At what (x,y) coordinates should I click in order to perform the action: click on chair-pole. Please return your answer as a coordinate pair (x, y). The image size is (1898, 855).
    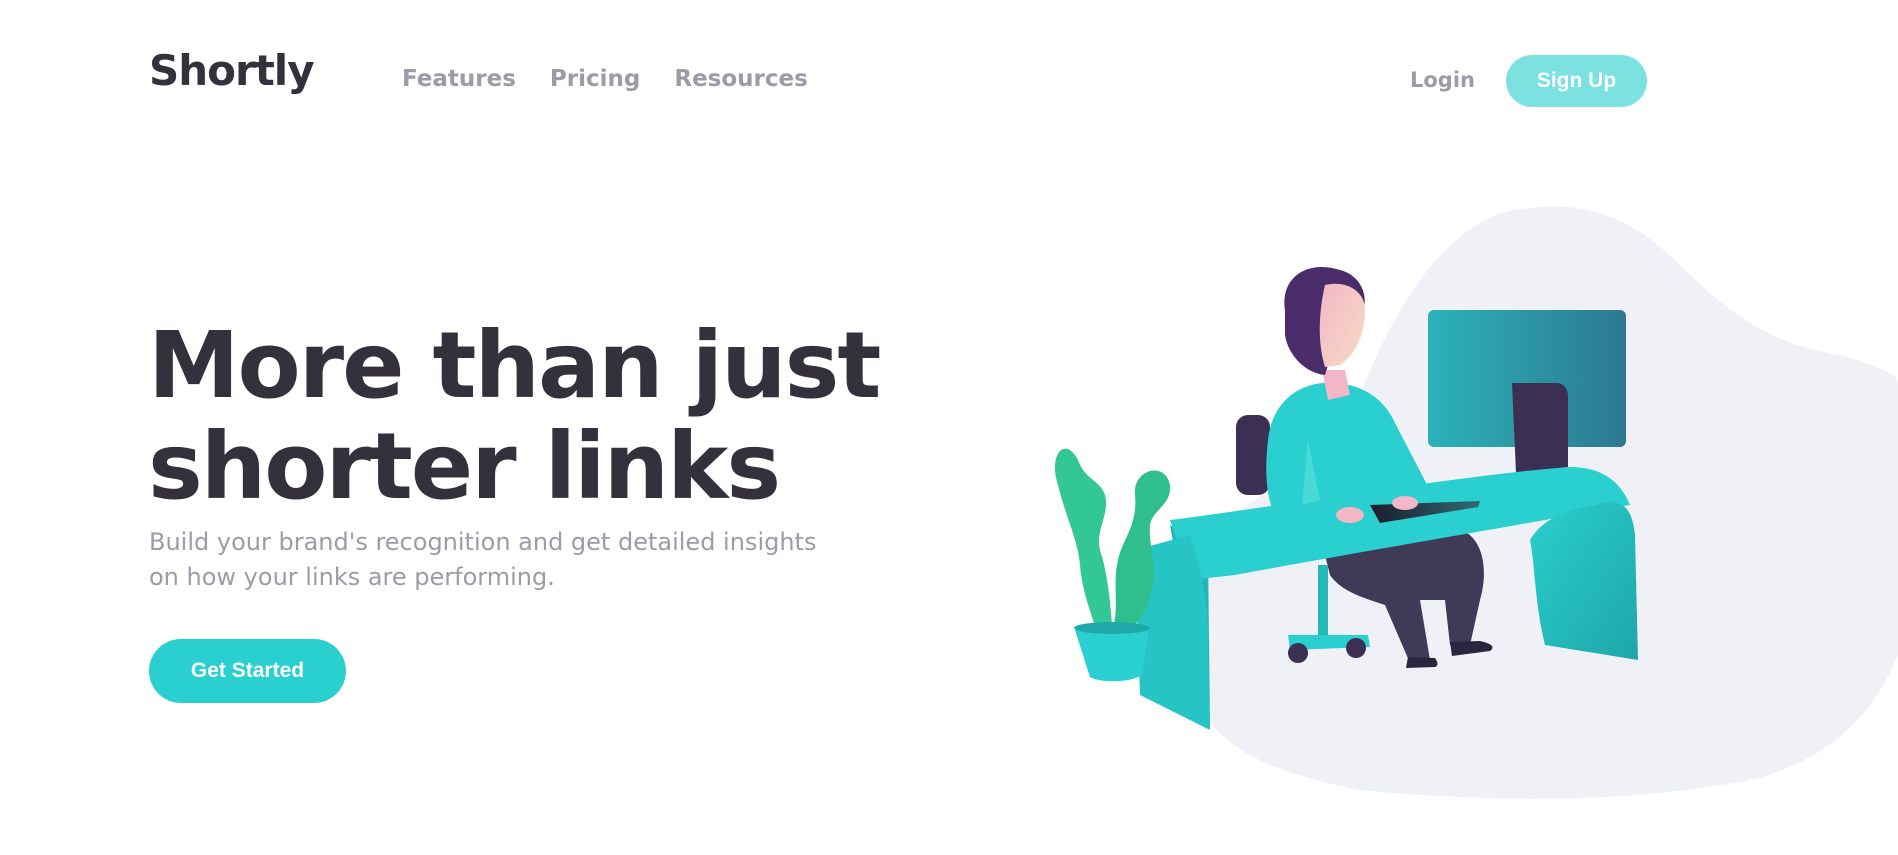
    Looking at the image, I should click on (1323, 602).